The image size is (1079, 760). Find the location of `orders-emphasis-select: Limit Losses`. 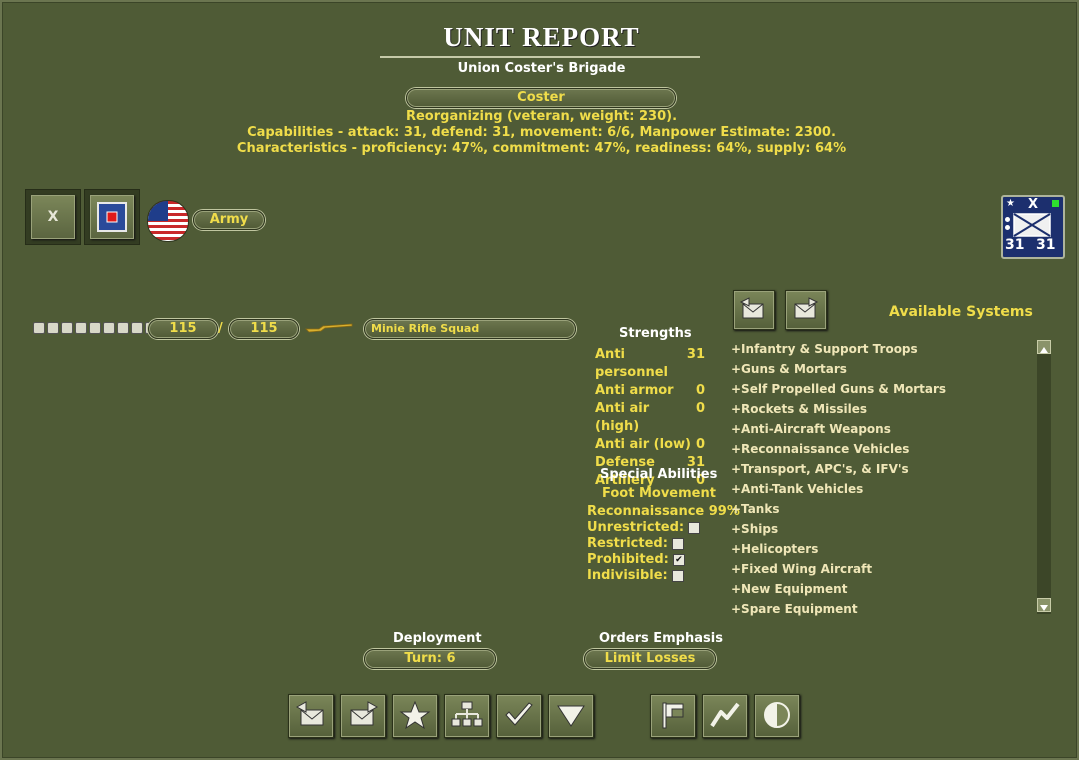

orders-emphasis-select: Limit Losses is located at coordinates (650, 659).